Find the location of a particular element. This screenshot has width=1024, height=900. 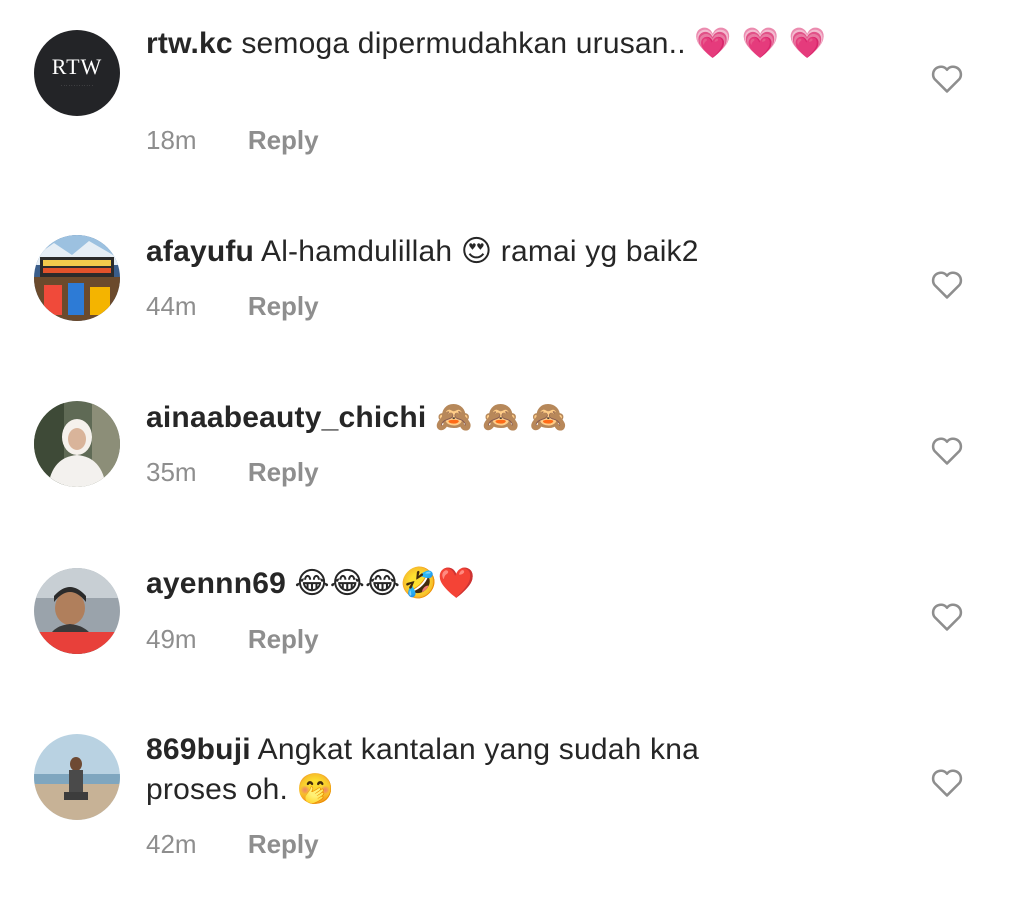

avatar-monogram: RTW is located at coordinates (77, 66).